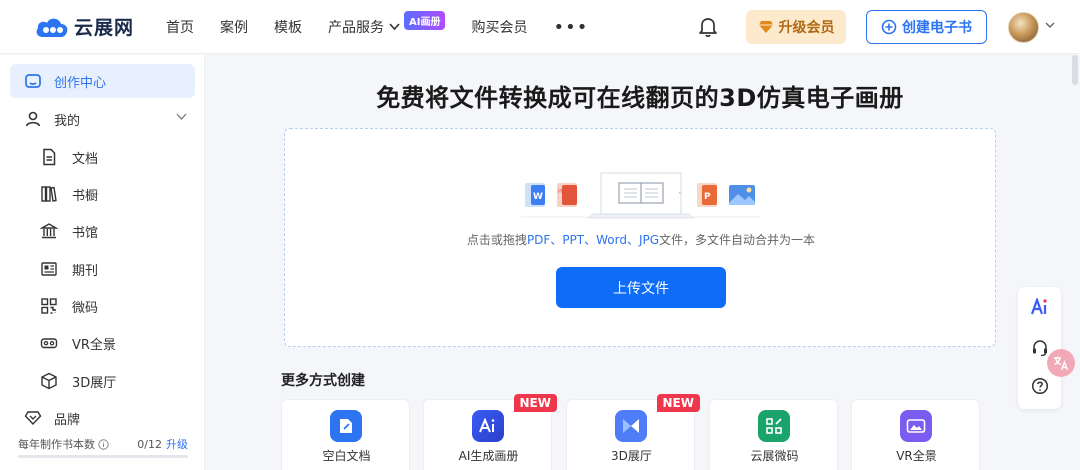 This screenshot has height=470, width=1080. Describe the element at coordinates (104, 28) in the screenshot. I see `logo-text: 云展网` at that location.